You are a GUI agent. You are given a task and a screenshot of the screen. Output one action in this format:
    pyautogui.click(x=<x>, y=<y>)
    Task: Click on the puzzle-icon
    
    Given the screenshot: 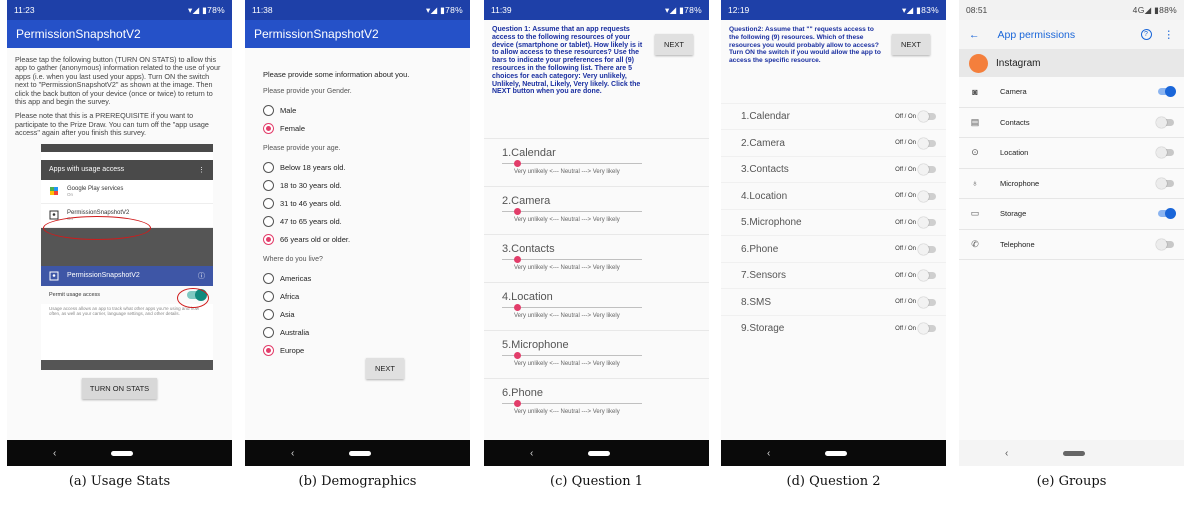 What is the action you would take?
    pyautogui.click(x=54, y=191)
    